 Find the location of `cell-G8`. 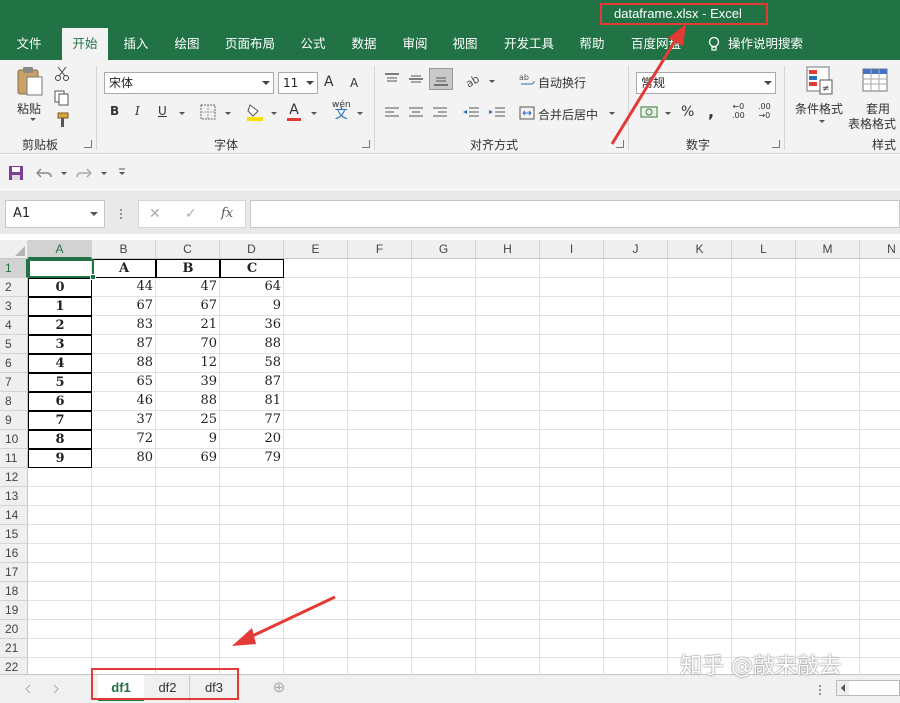

cell-G8 is located at coordinates (444, 401).